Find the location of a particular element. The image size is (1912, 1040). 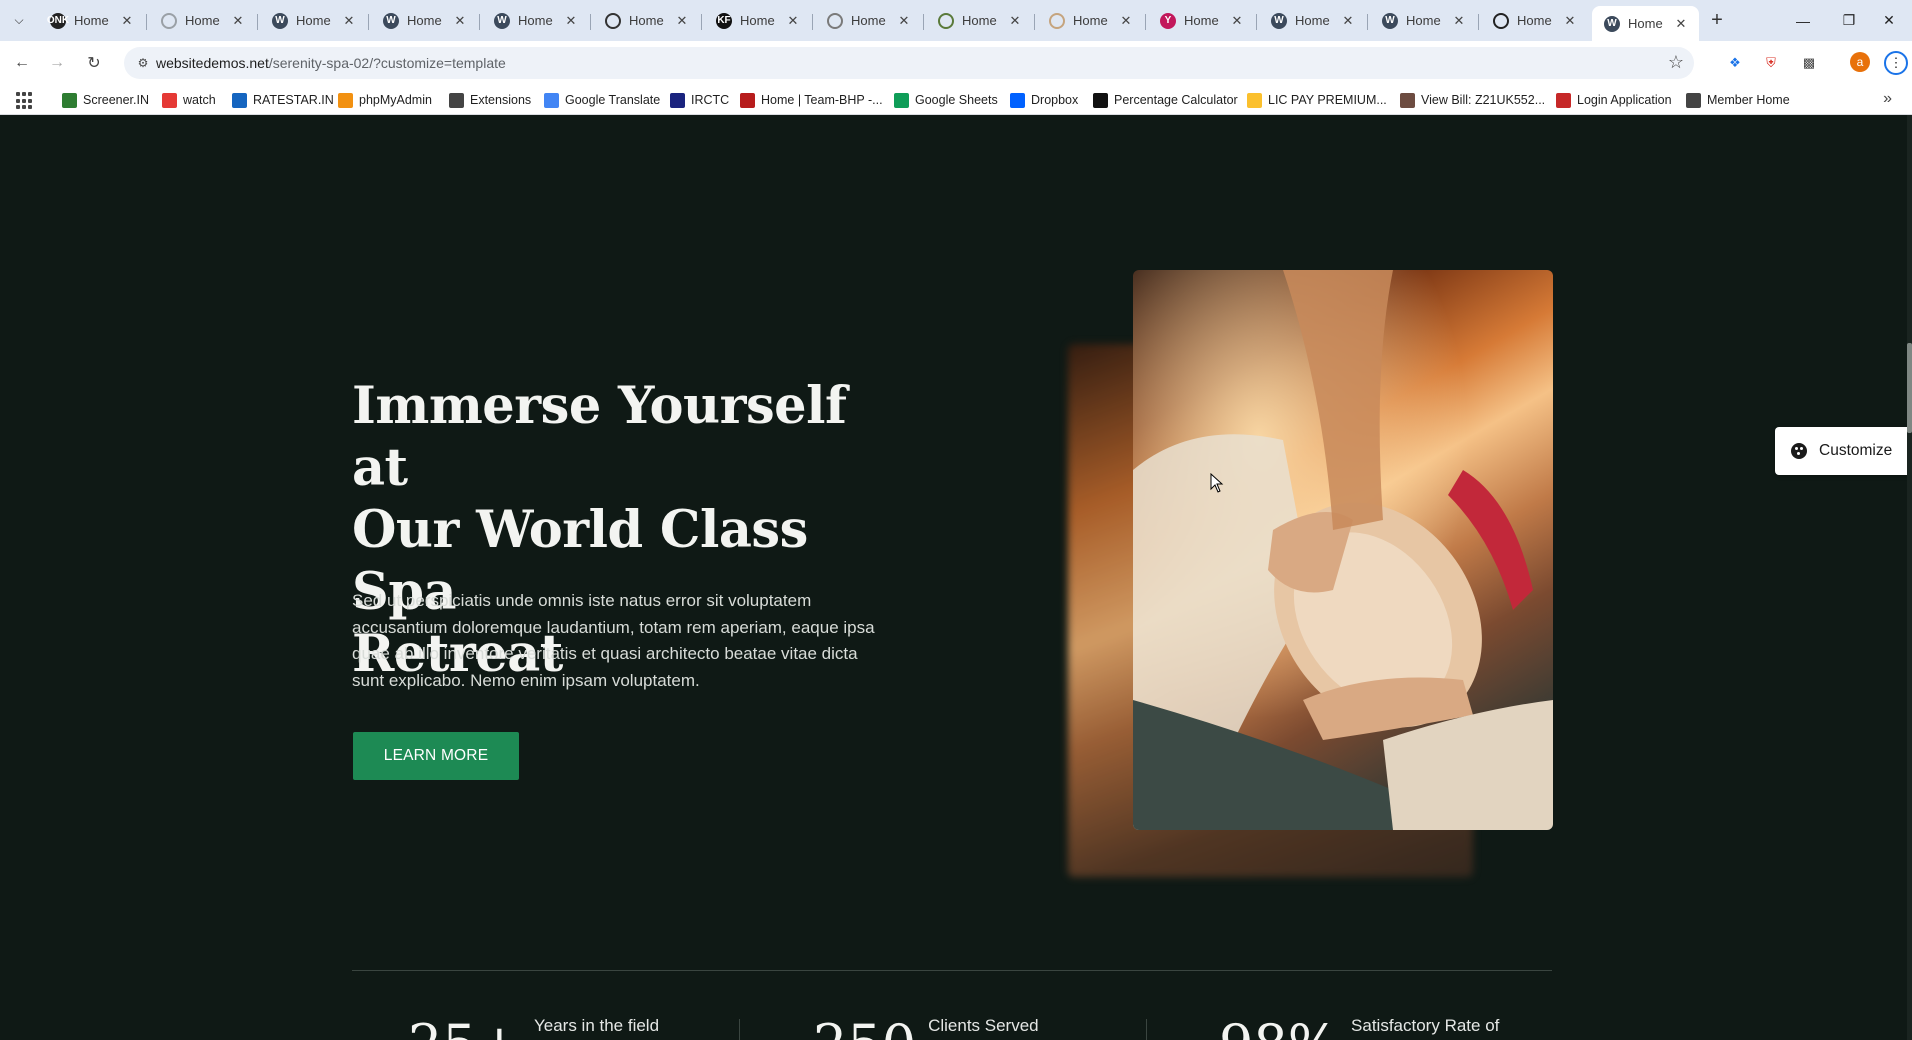

sheets-icon is located at coordinates (901, 100).